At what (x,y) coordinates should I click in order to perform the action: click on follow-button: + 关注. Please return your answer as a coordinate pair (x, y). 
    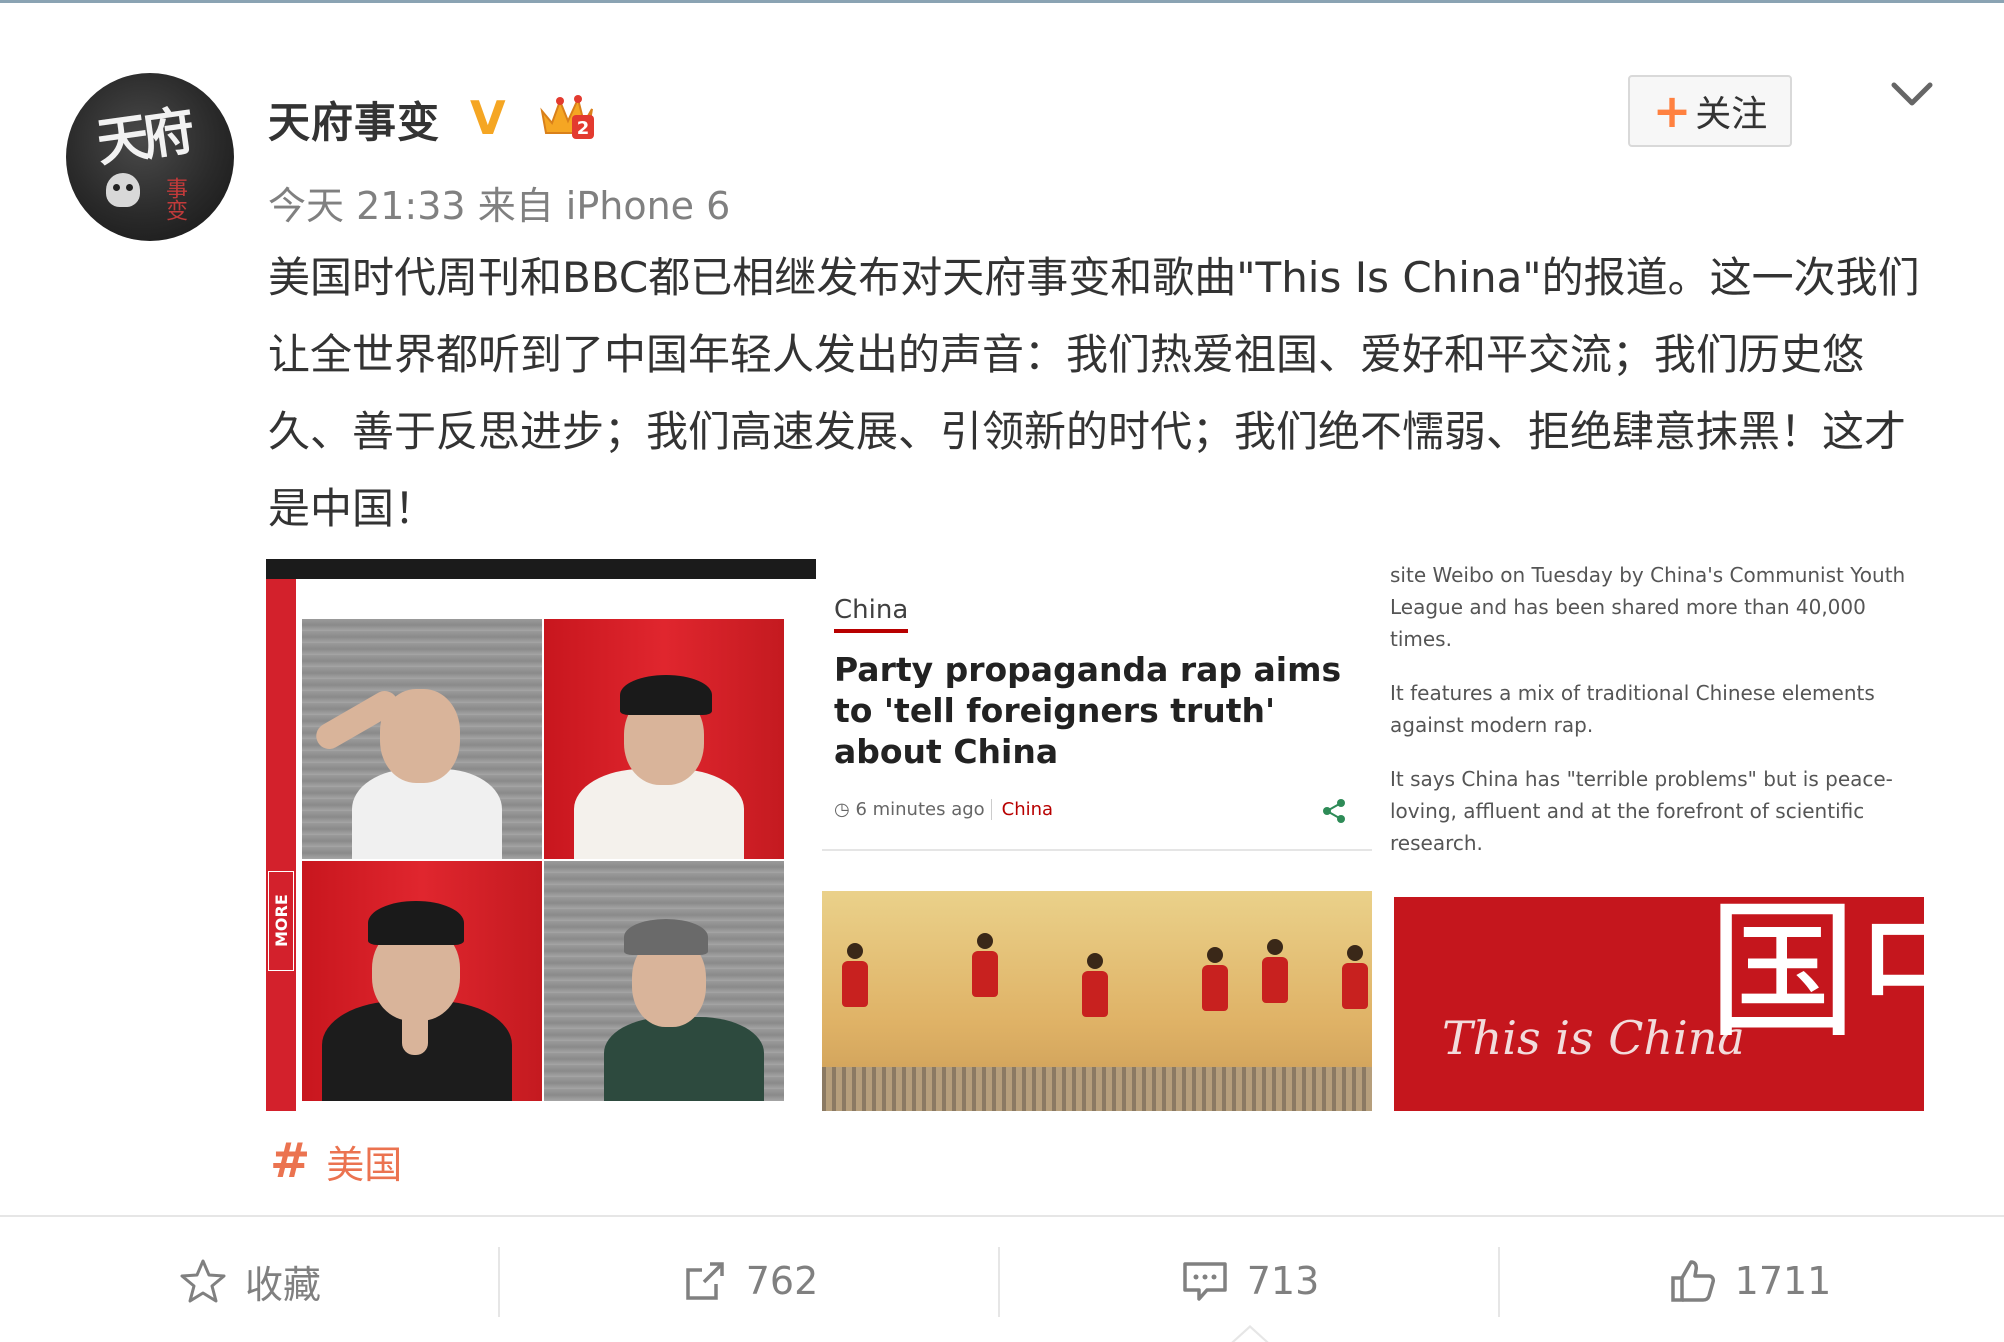
    Looking at the image, I should click on (1710, 111).